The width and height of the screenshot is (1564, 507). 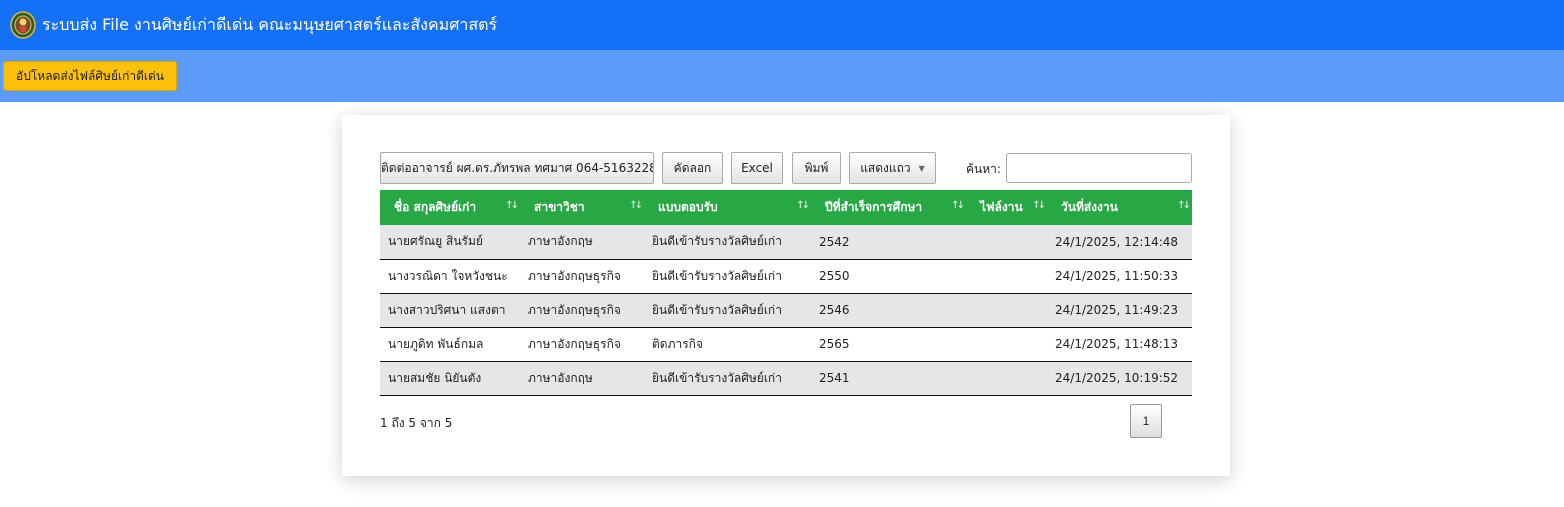 What do you see at coordinates (450, 207) in the screenshot?
I see `column-header-name: ชื่อ สกุลศิษย์เก่า ↑↓` at bounding box center [450, 207].